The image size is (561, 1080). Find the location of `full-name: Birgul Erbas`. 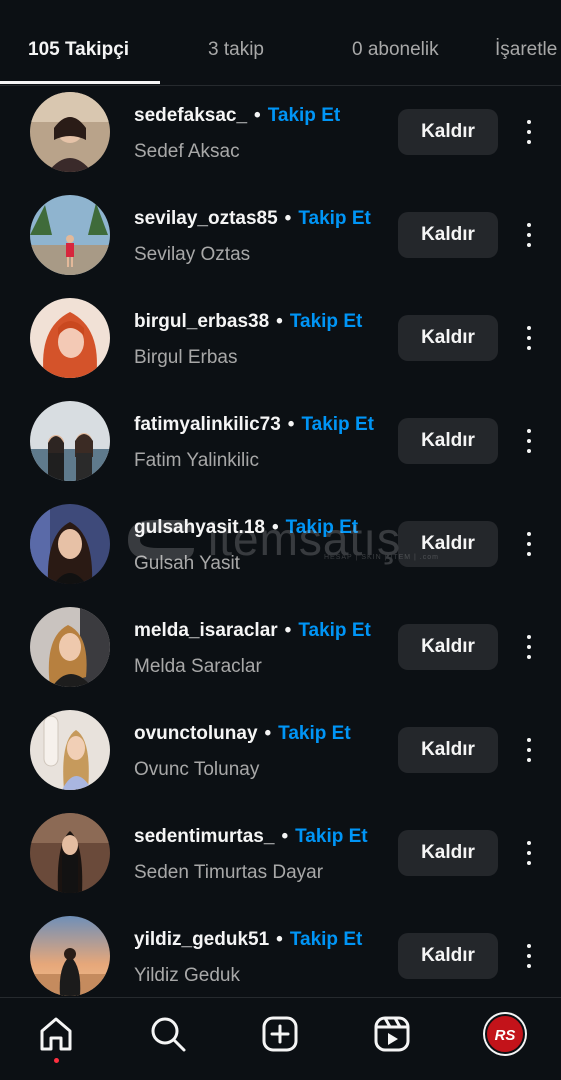

full-name: Birgul Erbas is located at coordinates (186, 357).